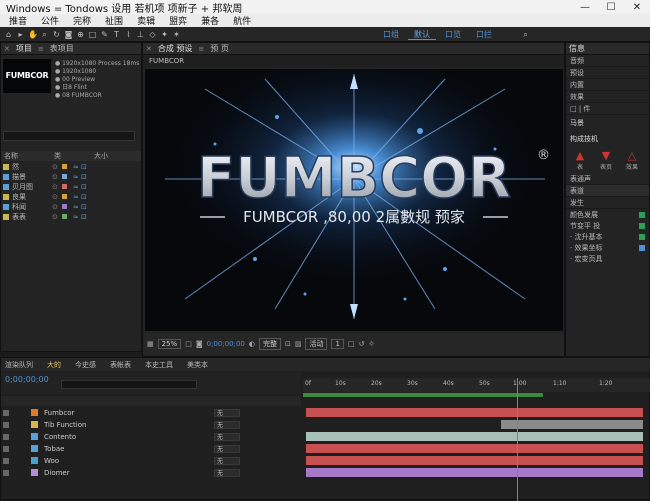 The width and height of the screenshot is (650, 501). Describe the element at coordinates (19, 365) in the screenshot. I see `tab-render-queue: 渲染队列` at that location.